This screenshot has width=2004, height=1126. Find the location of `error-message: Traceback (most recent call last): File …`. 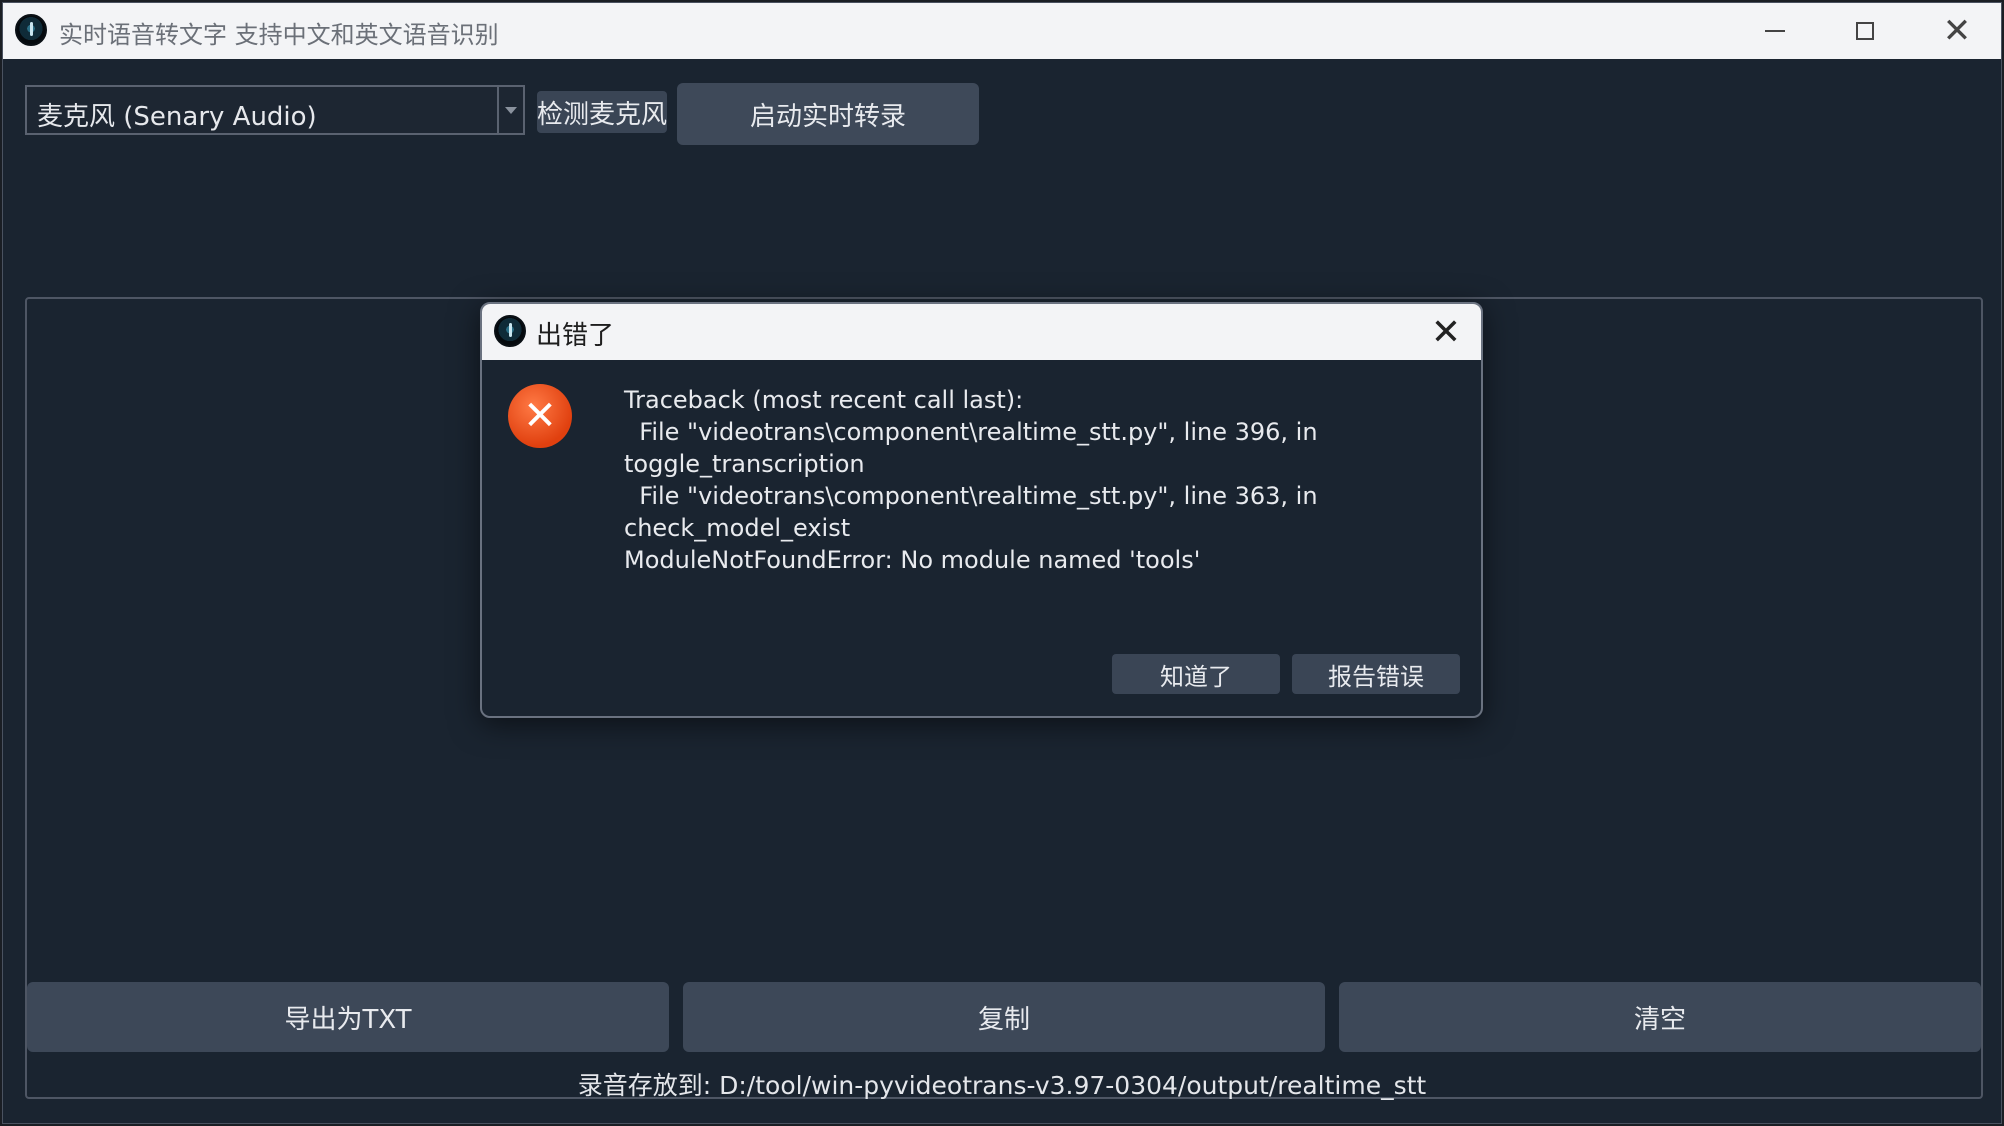

error-message: Traceback (most recent call last): File … is located at coordinates (1014, 480).